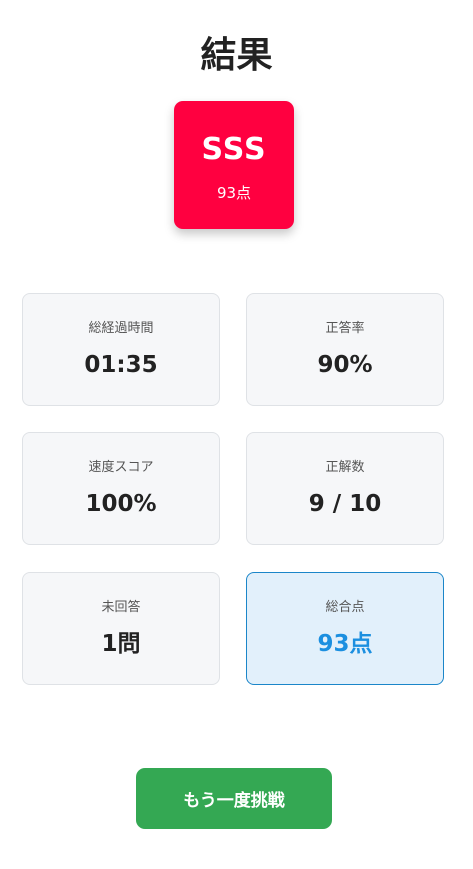 This screenshot has height=869, width=473. What do you see at coordinates (345, 628) in the screenshot?
I see `stat-card-total-score: 総合点 93点` at bounding box center [345, 628].